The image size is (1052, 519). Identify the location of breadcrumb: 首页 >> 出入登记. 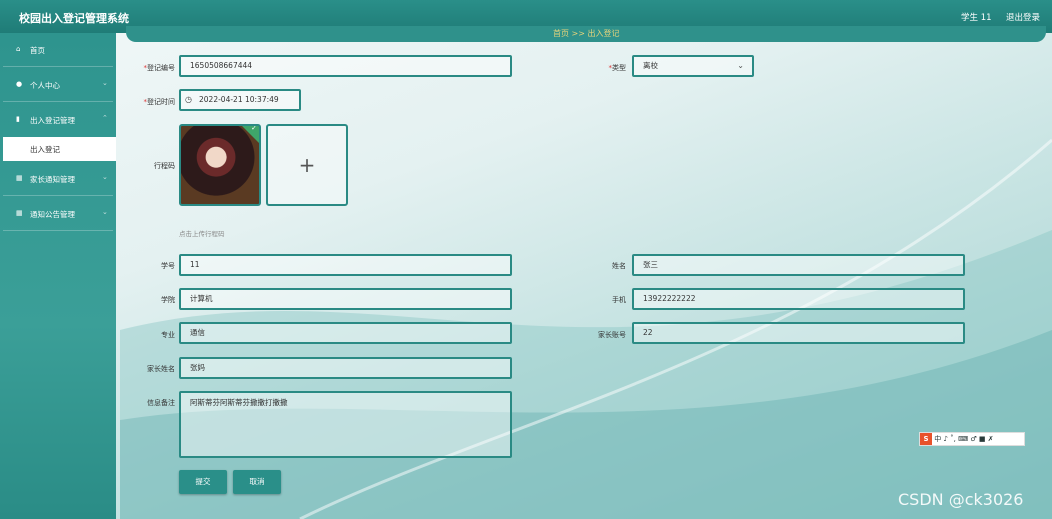
(586, 33).